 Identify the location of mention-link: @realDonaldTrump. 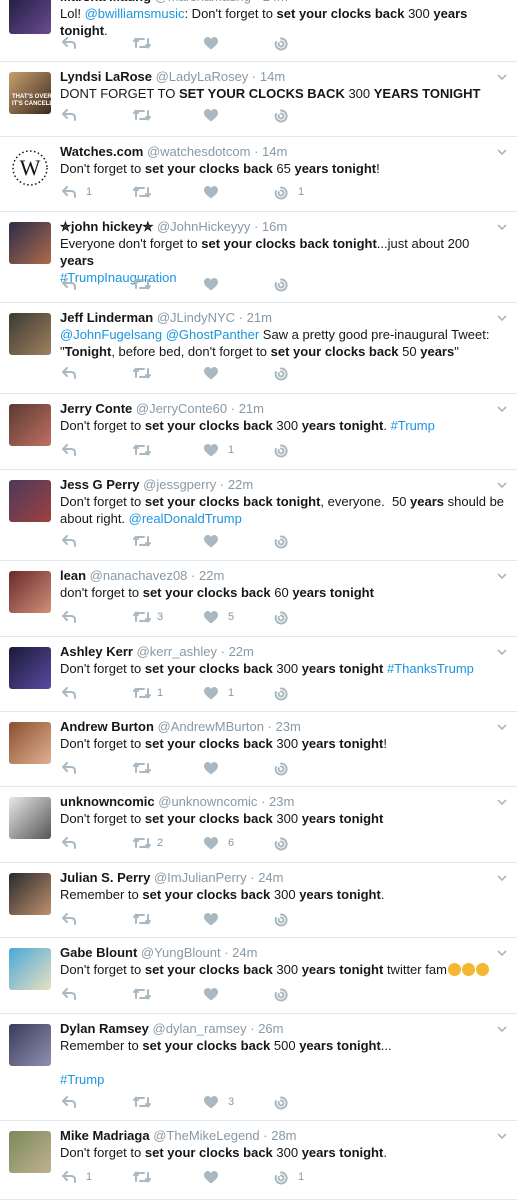
(185, 518).